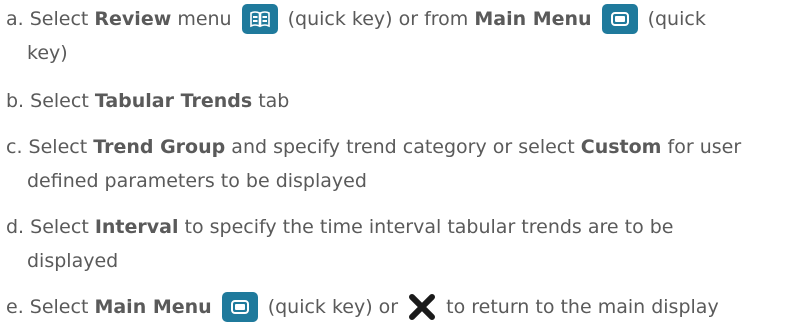  What do you see at coordinates (704, 147) in the screenshot?
I see `step-text: for user` at bounding box center [704, 147].